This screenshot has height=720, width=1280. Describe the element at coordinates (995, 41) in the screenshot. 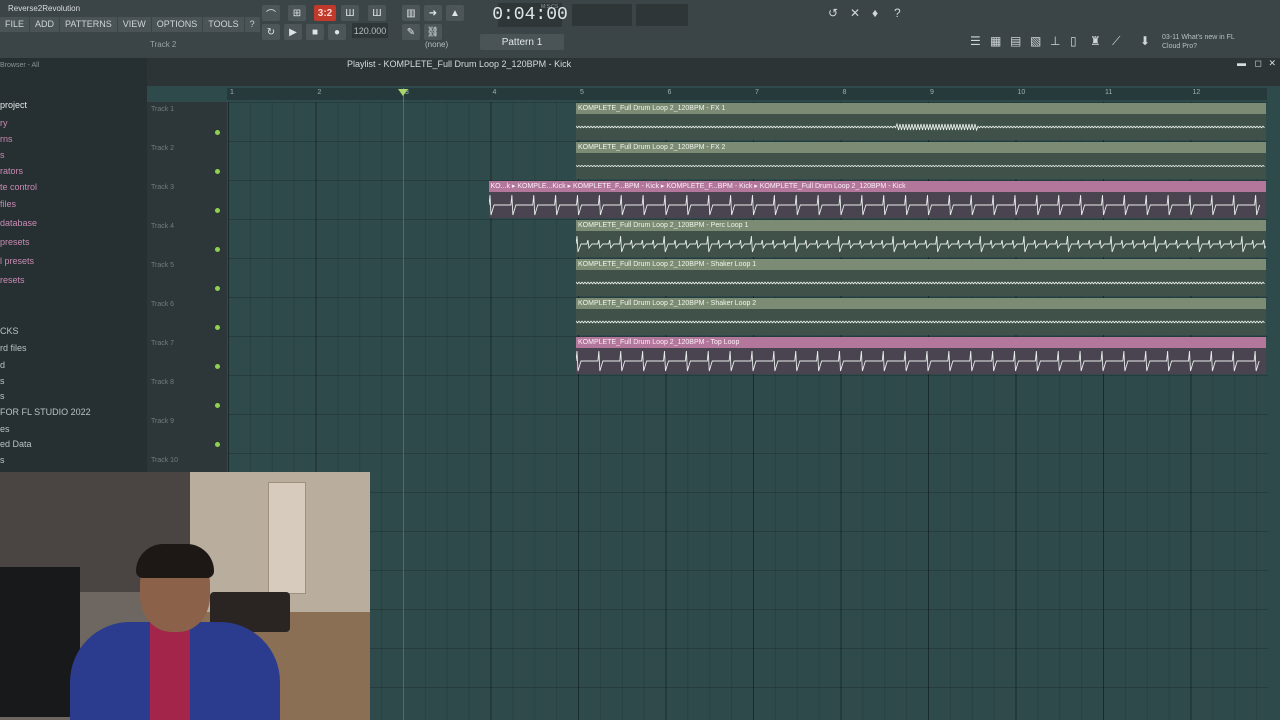

I see `piano-roll-icon: ▦` at that location.